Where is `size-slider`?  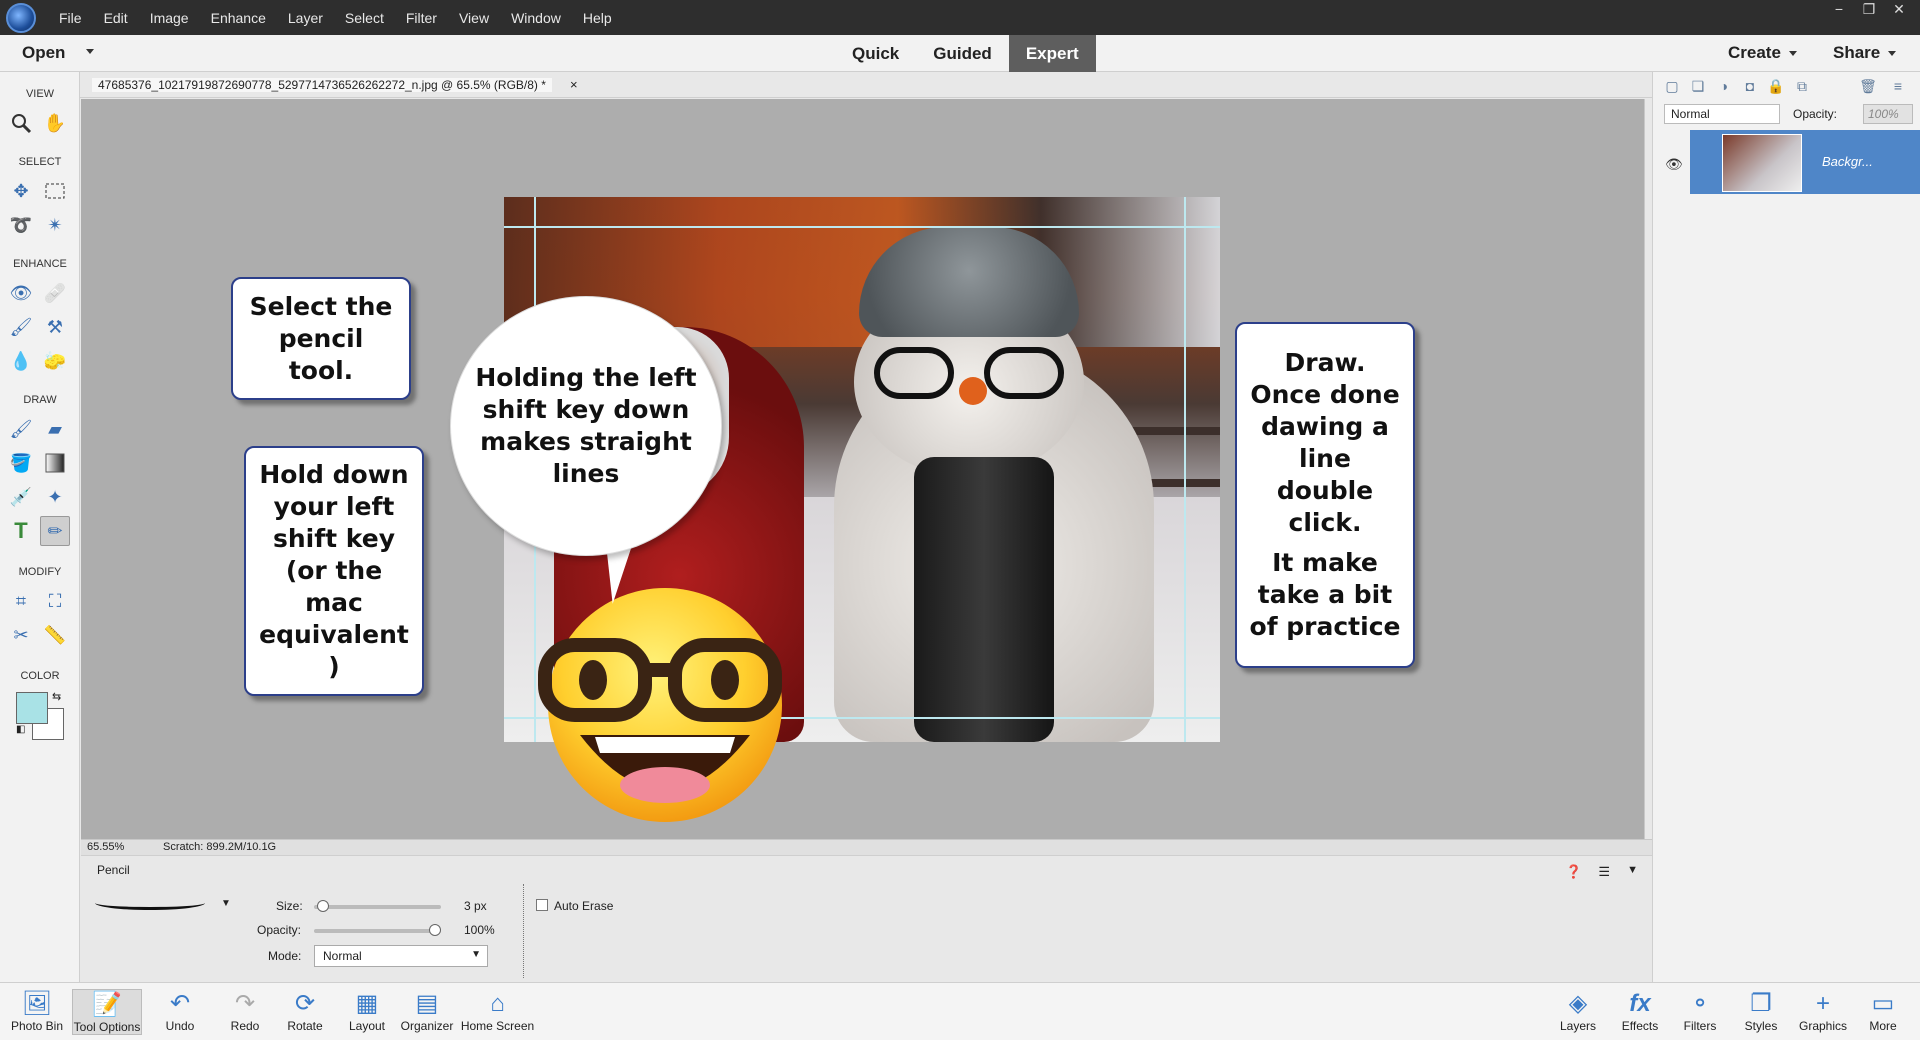
size-slider is located at coordinates (377, 906).